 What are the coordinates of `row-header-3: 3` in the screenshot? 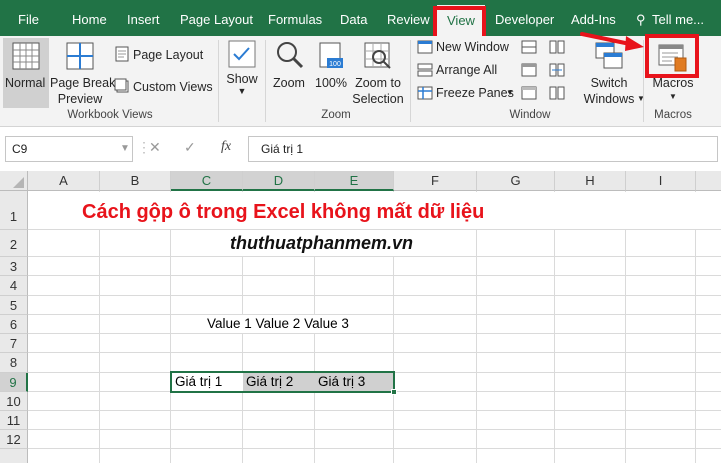 It's located at (14, 266).